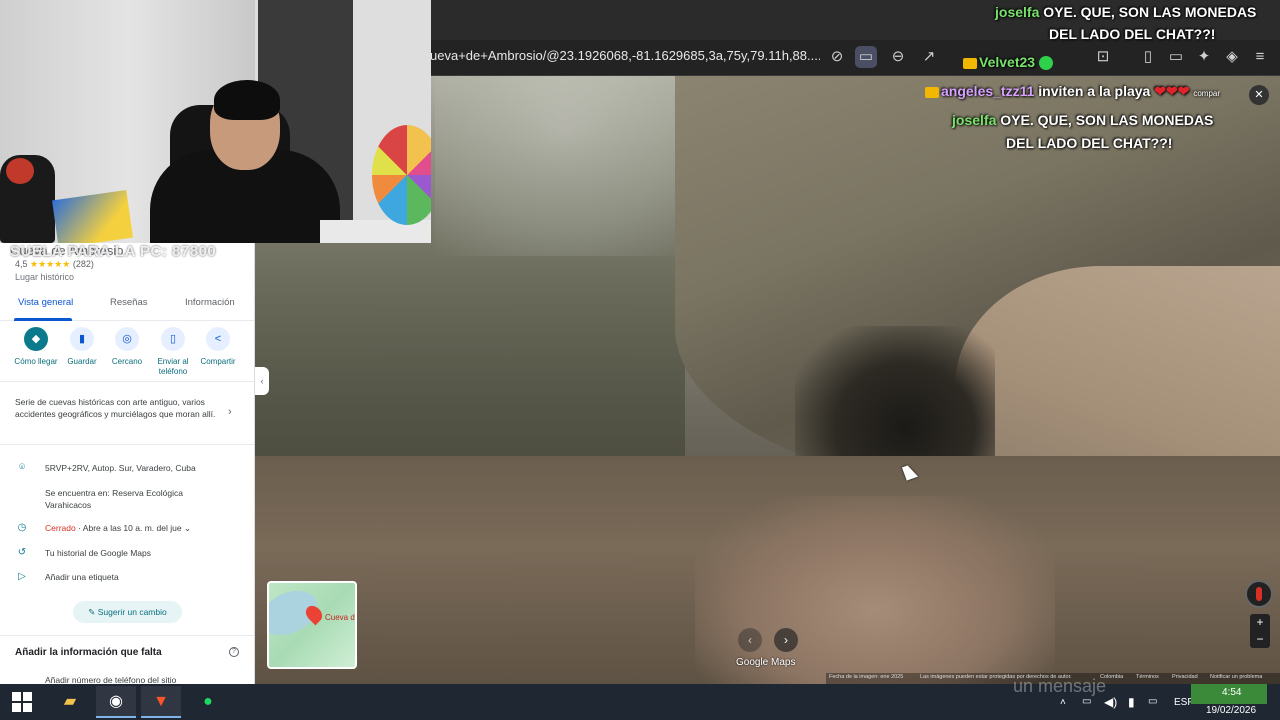 The height and width of the screenshot is (720, 1280). What do you see at coordinates (127, 347) in the screenshot?
I see `nearby-button: ◎ Cercano` at bounding box center [127, 347].